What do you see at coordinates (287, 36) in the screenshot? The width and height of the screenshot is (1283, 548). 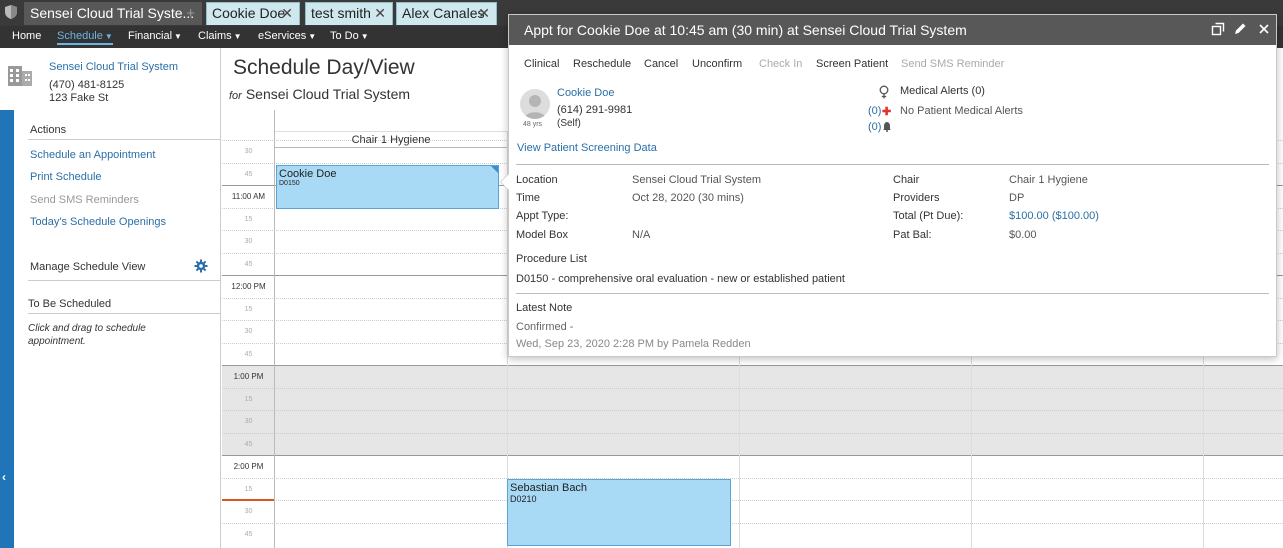 I see `nav-eservices: eServices ▼` at bounding box center [287, 36].